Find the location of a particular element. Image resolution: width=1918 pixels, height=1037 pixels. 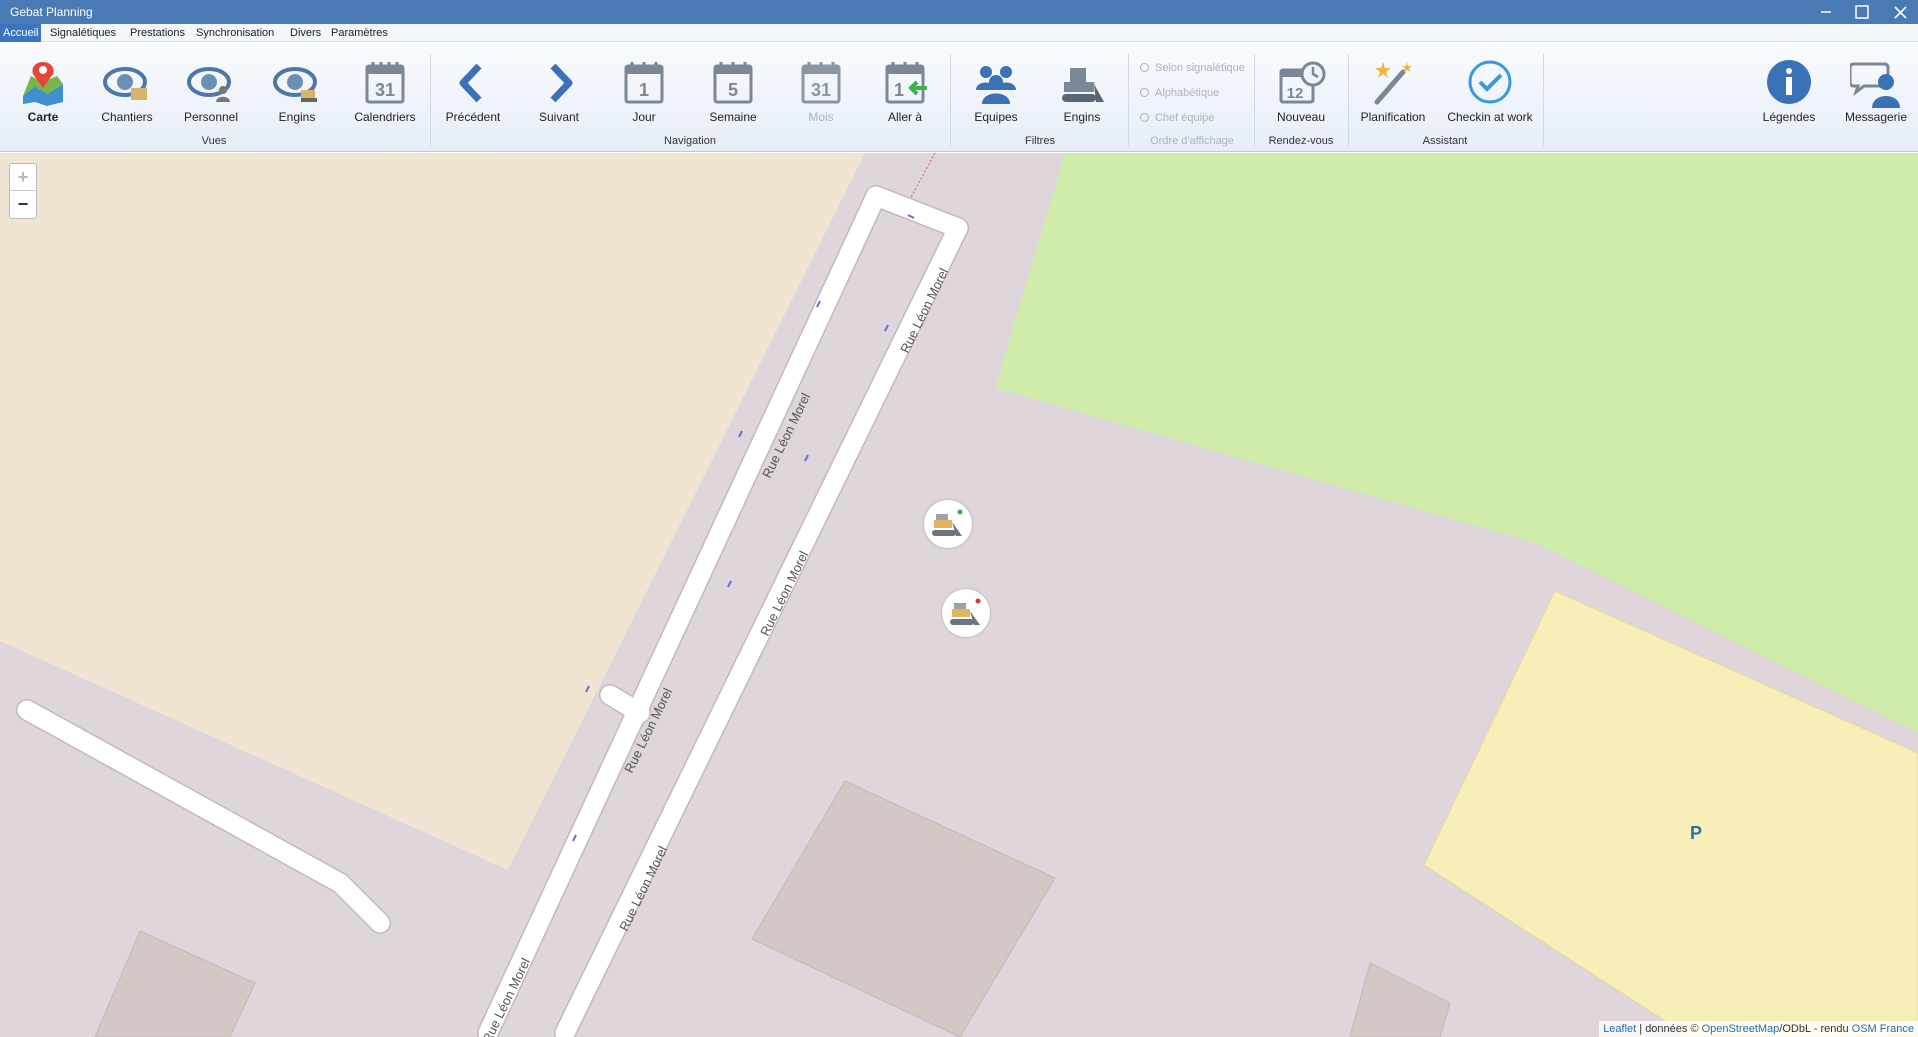

maximize-icon is located at coordinates (1862, 12).